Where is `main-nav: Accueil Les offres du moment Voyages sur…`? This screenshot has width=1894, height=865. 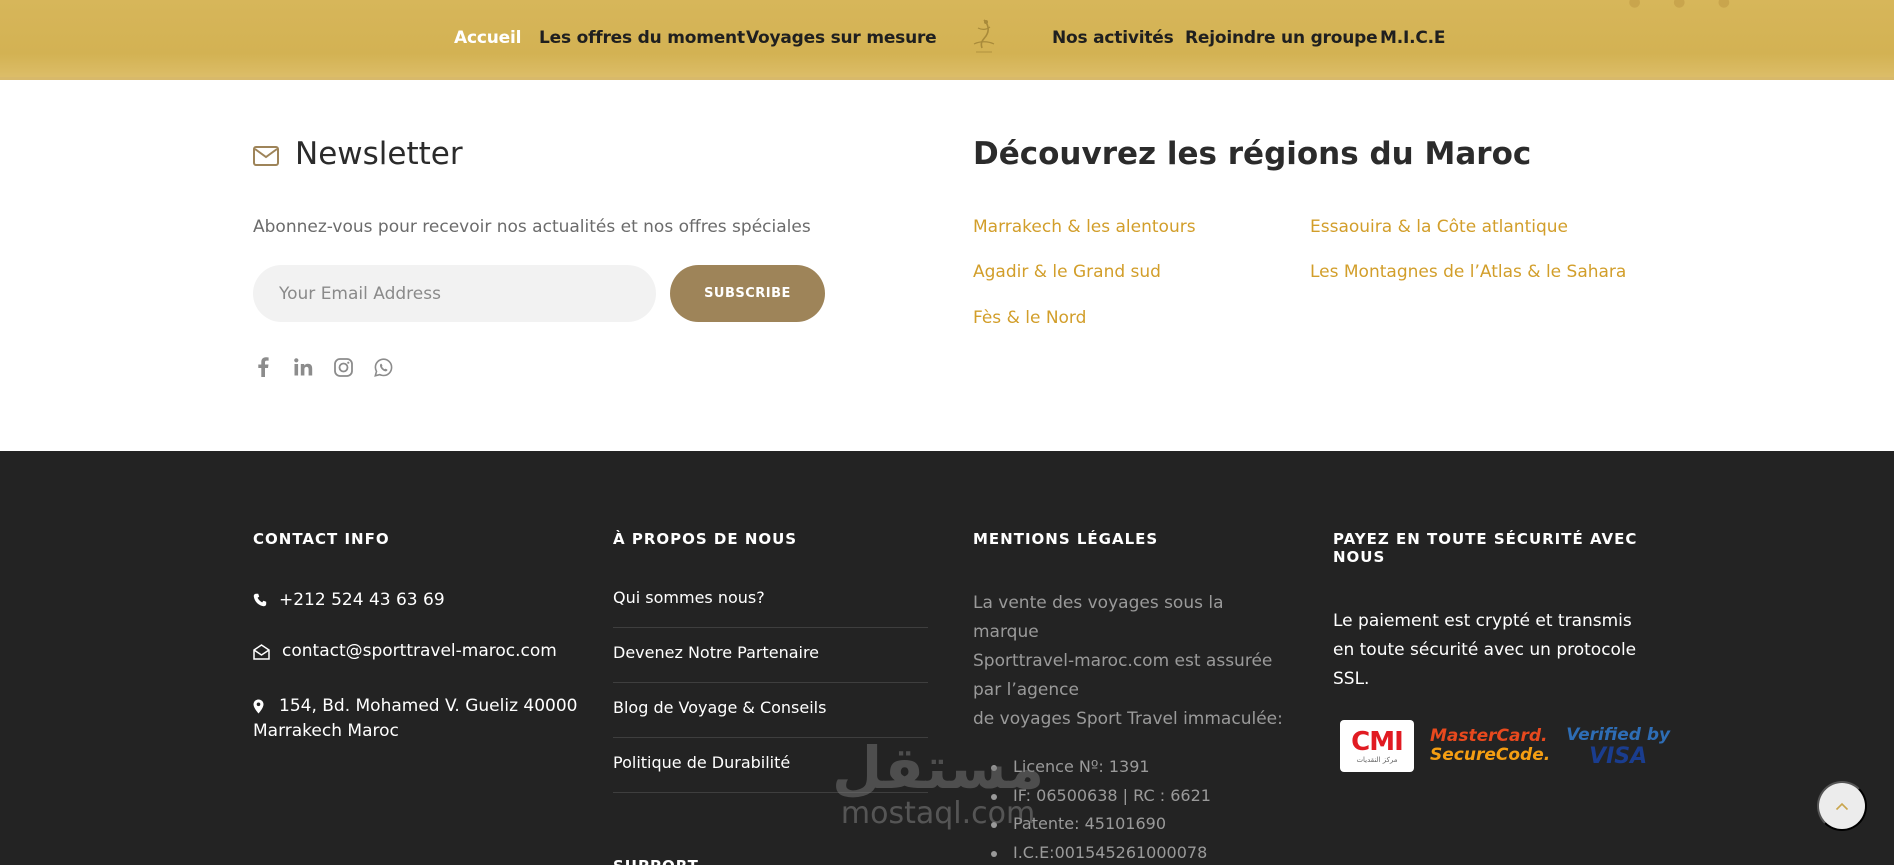
main-nav: Accueil Les offres du moment Voyages sur… is located at coordinates (947, 40).